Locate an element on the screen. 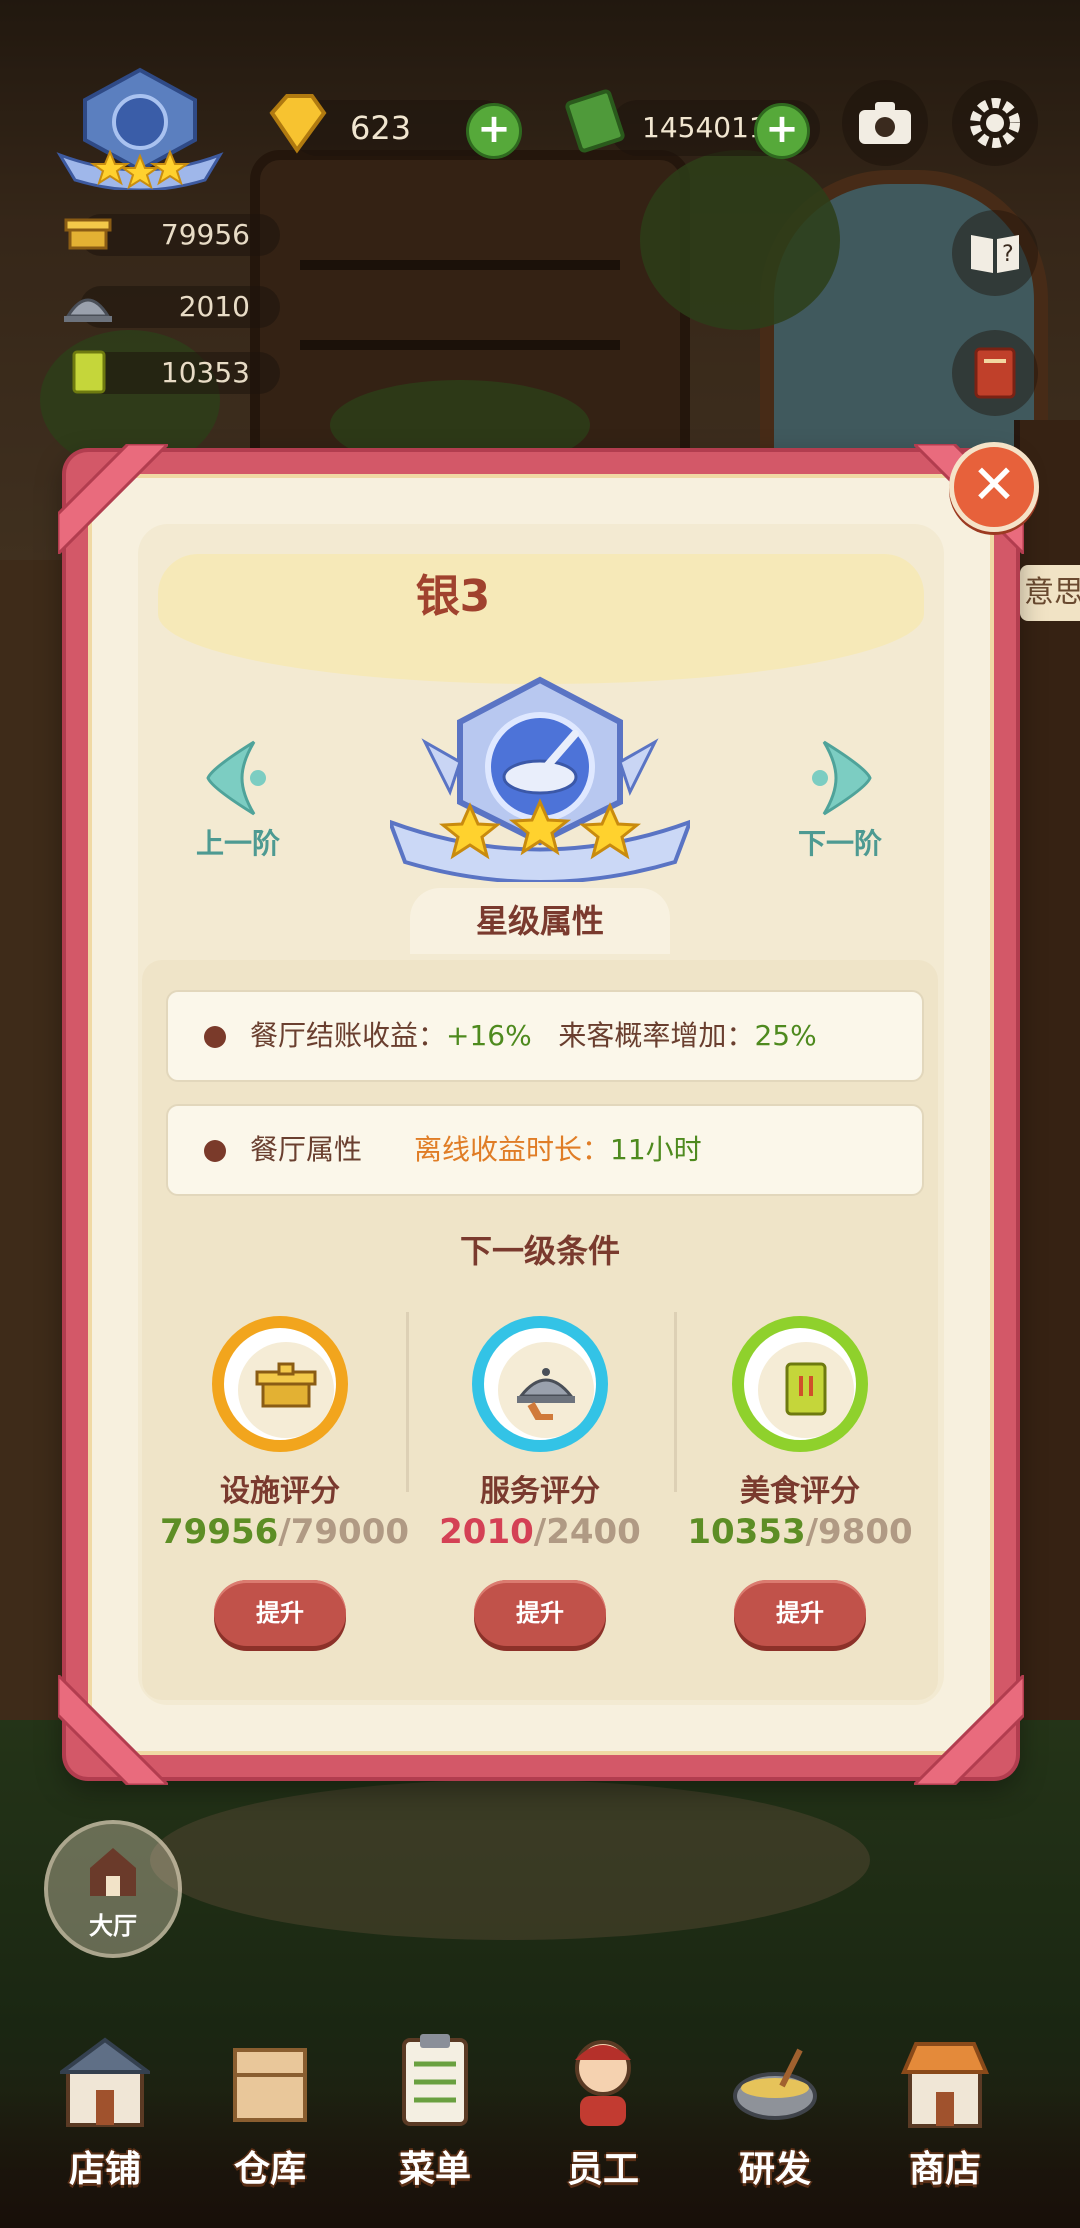 The image size is (1080, 2228). service-ring is located at coordinates (540, 1384).